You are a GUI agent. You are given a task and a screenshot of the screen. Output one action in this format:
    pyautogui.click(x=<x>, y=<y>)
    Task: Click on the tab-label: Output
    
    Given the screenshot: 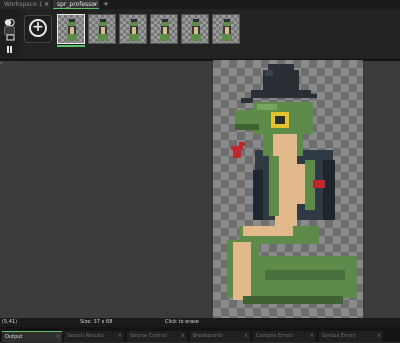 What is the action you would take?
    pyautogui.click(x=14, y=337)
    